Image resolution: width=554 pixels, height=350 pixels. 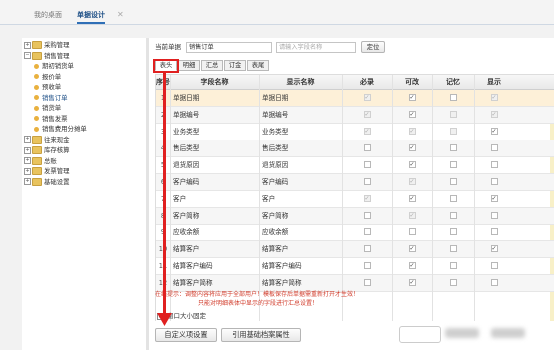 What do you see at coordinates (91, 16) in the screenshot?
I see `tab-document-design: 单据设计` at bounding box center [91, 16].